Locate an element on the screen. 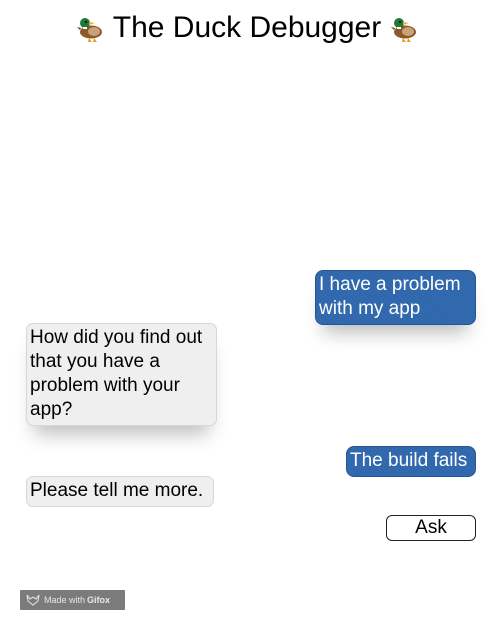 This screenshot has height=631, width=494. watermark-text: Made with Gifox is located at coordinates (77, 600).